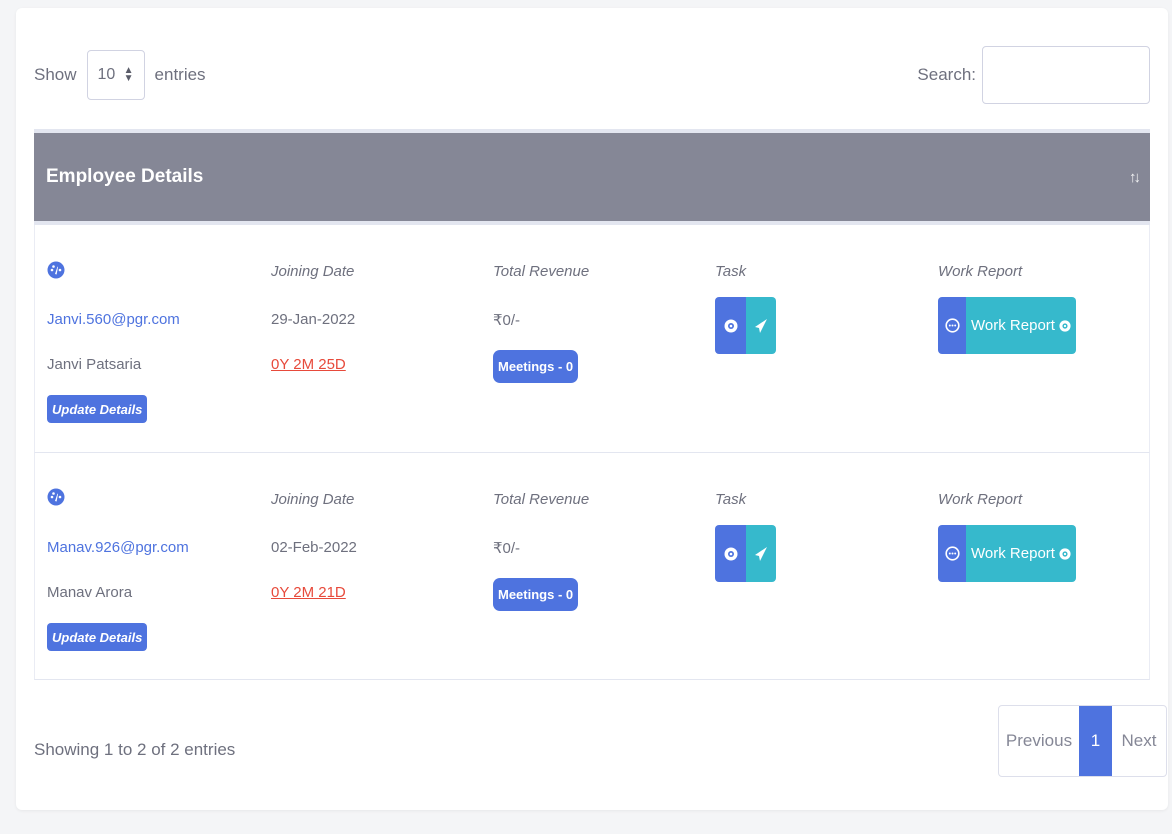  Describe the element at coordinates (1039, 741) in the screenshot. I see `previous-page-button: Previous` at that location.